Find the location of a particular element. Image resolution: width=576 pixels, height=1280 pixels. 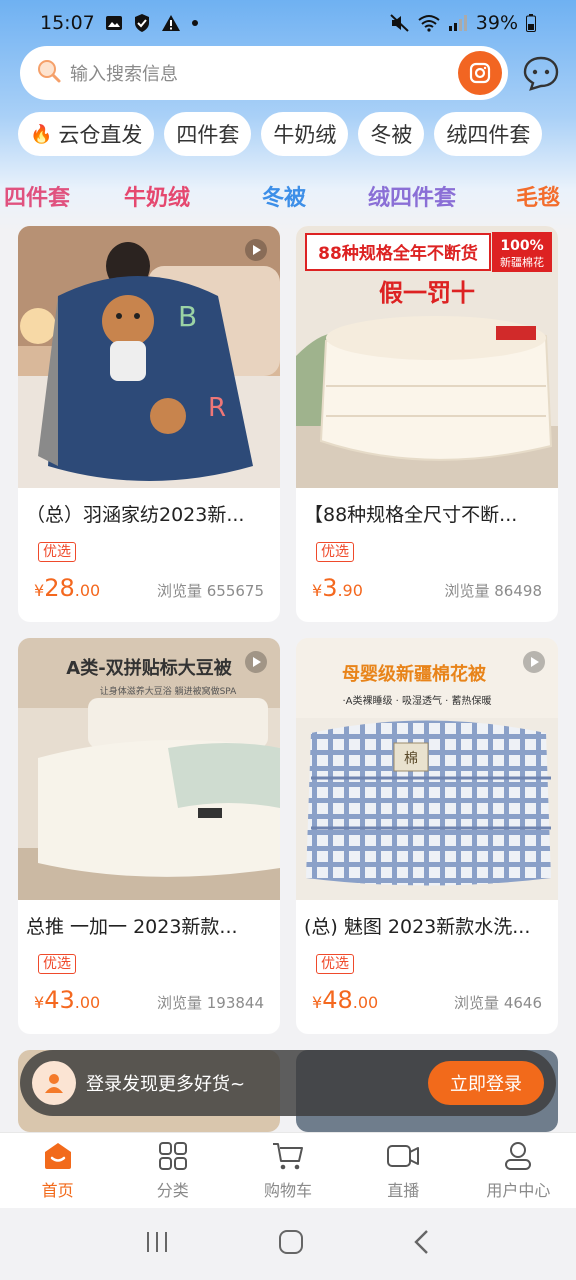

tab-home: 首页 is located at coordinates (57, 1170).